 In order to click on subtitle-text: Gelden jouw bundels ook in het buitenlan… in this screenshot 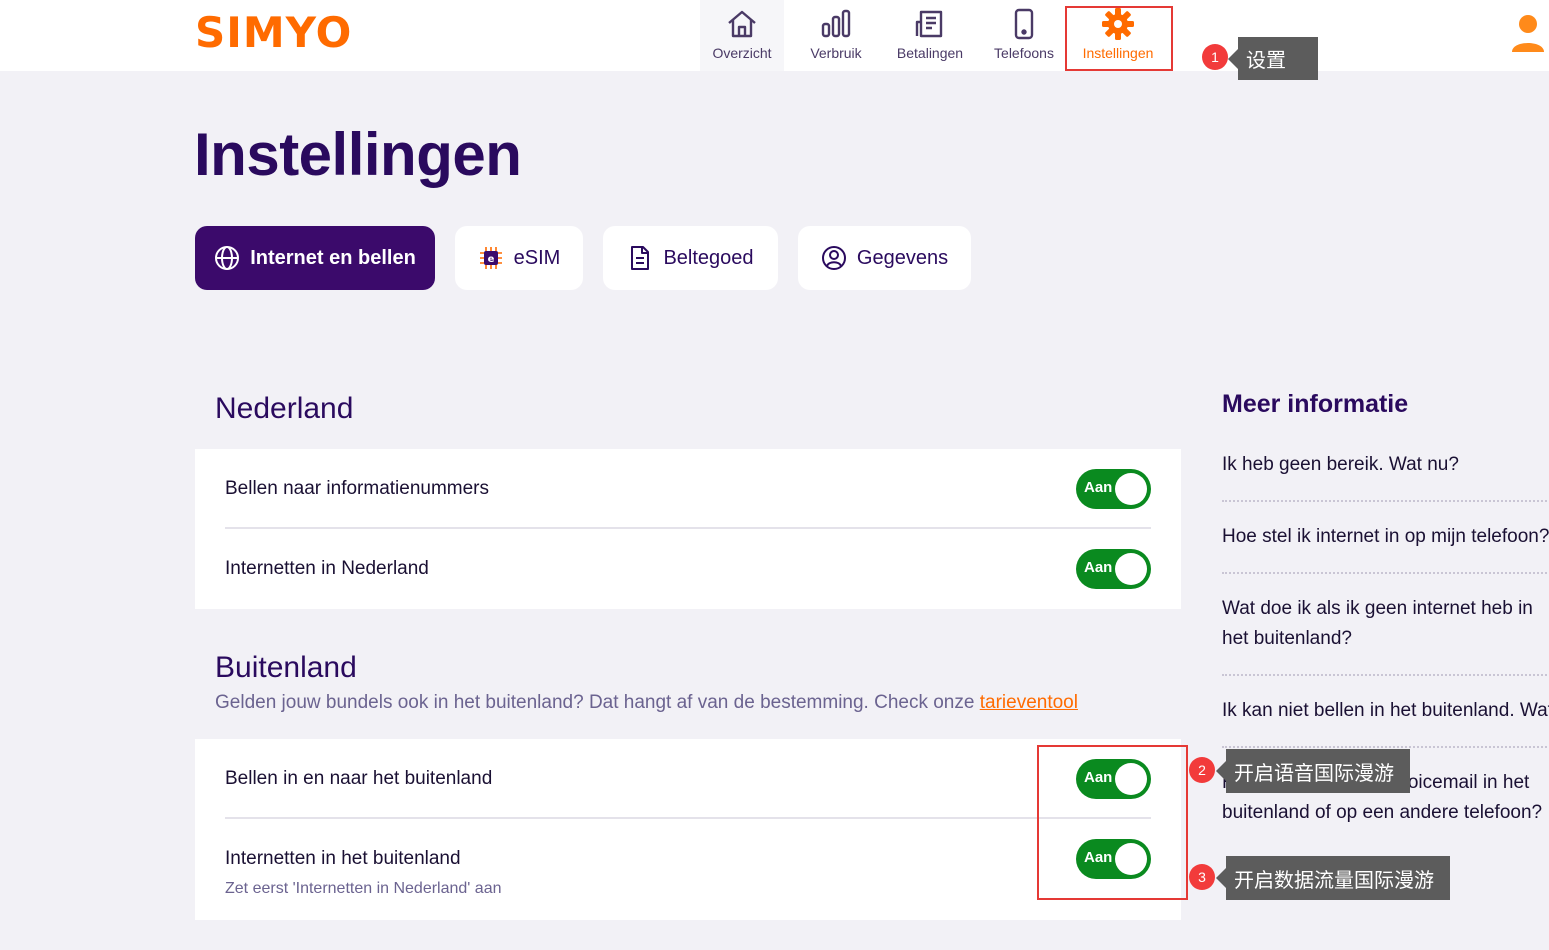, I will do `click(597, 702)`.